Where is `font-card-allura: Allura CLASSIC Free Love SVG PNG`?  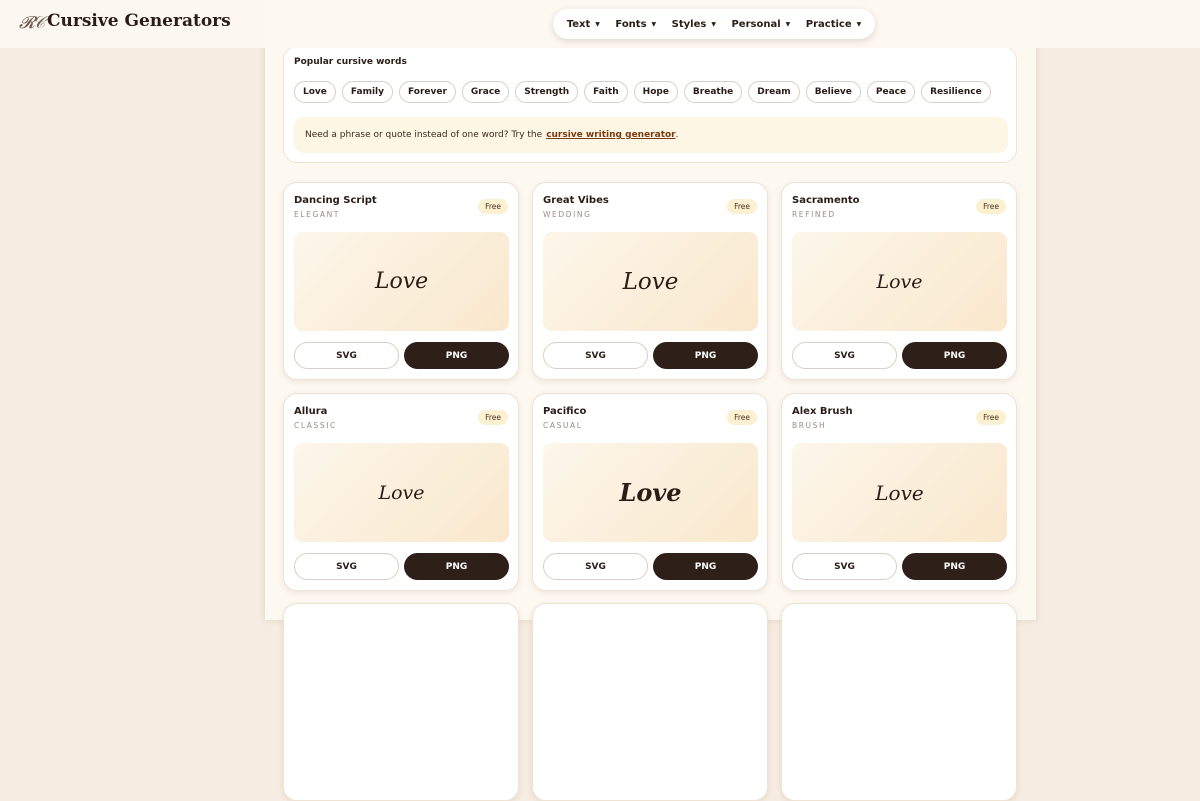 font-card-allura: Allura CLASSIC Free Love SVG PNG is located at coordinates (401, 492).